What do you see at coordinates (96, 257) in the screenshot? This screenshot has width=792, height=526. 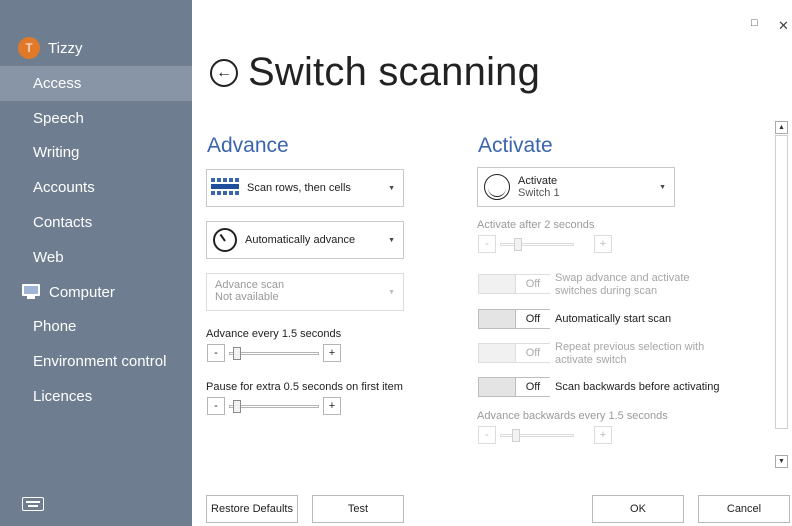 I see `sidebar-item-web: Web` at bounding box center [96, 257].